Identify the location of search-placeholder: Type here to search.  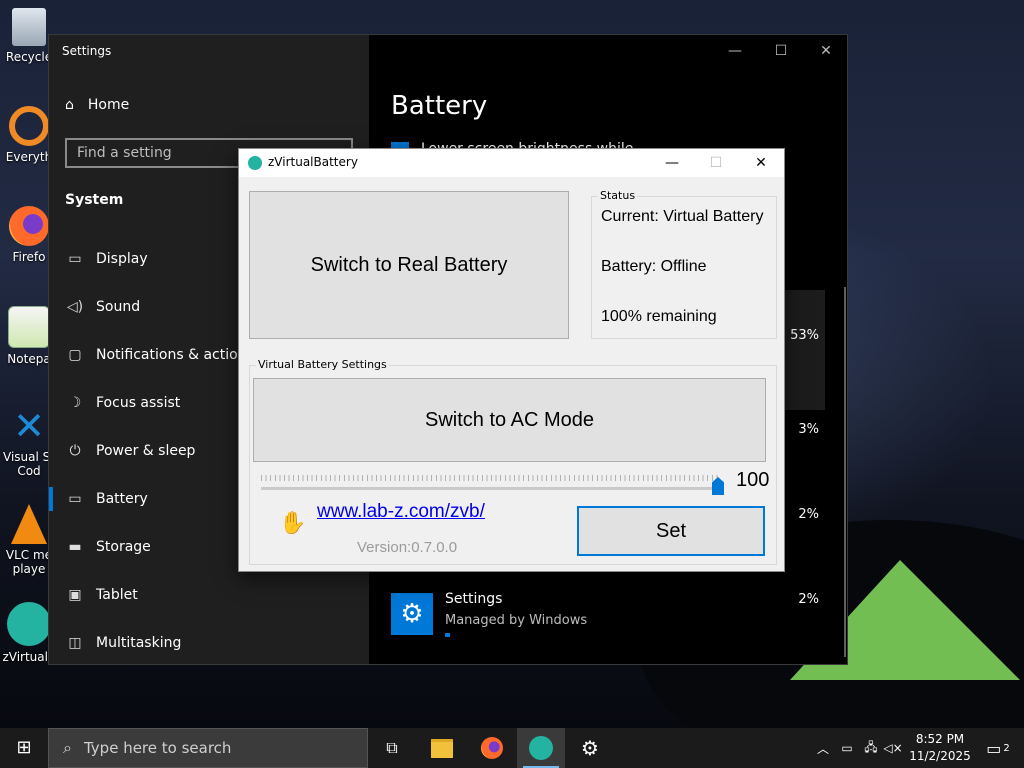
(157, 748).